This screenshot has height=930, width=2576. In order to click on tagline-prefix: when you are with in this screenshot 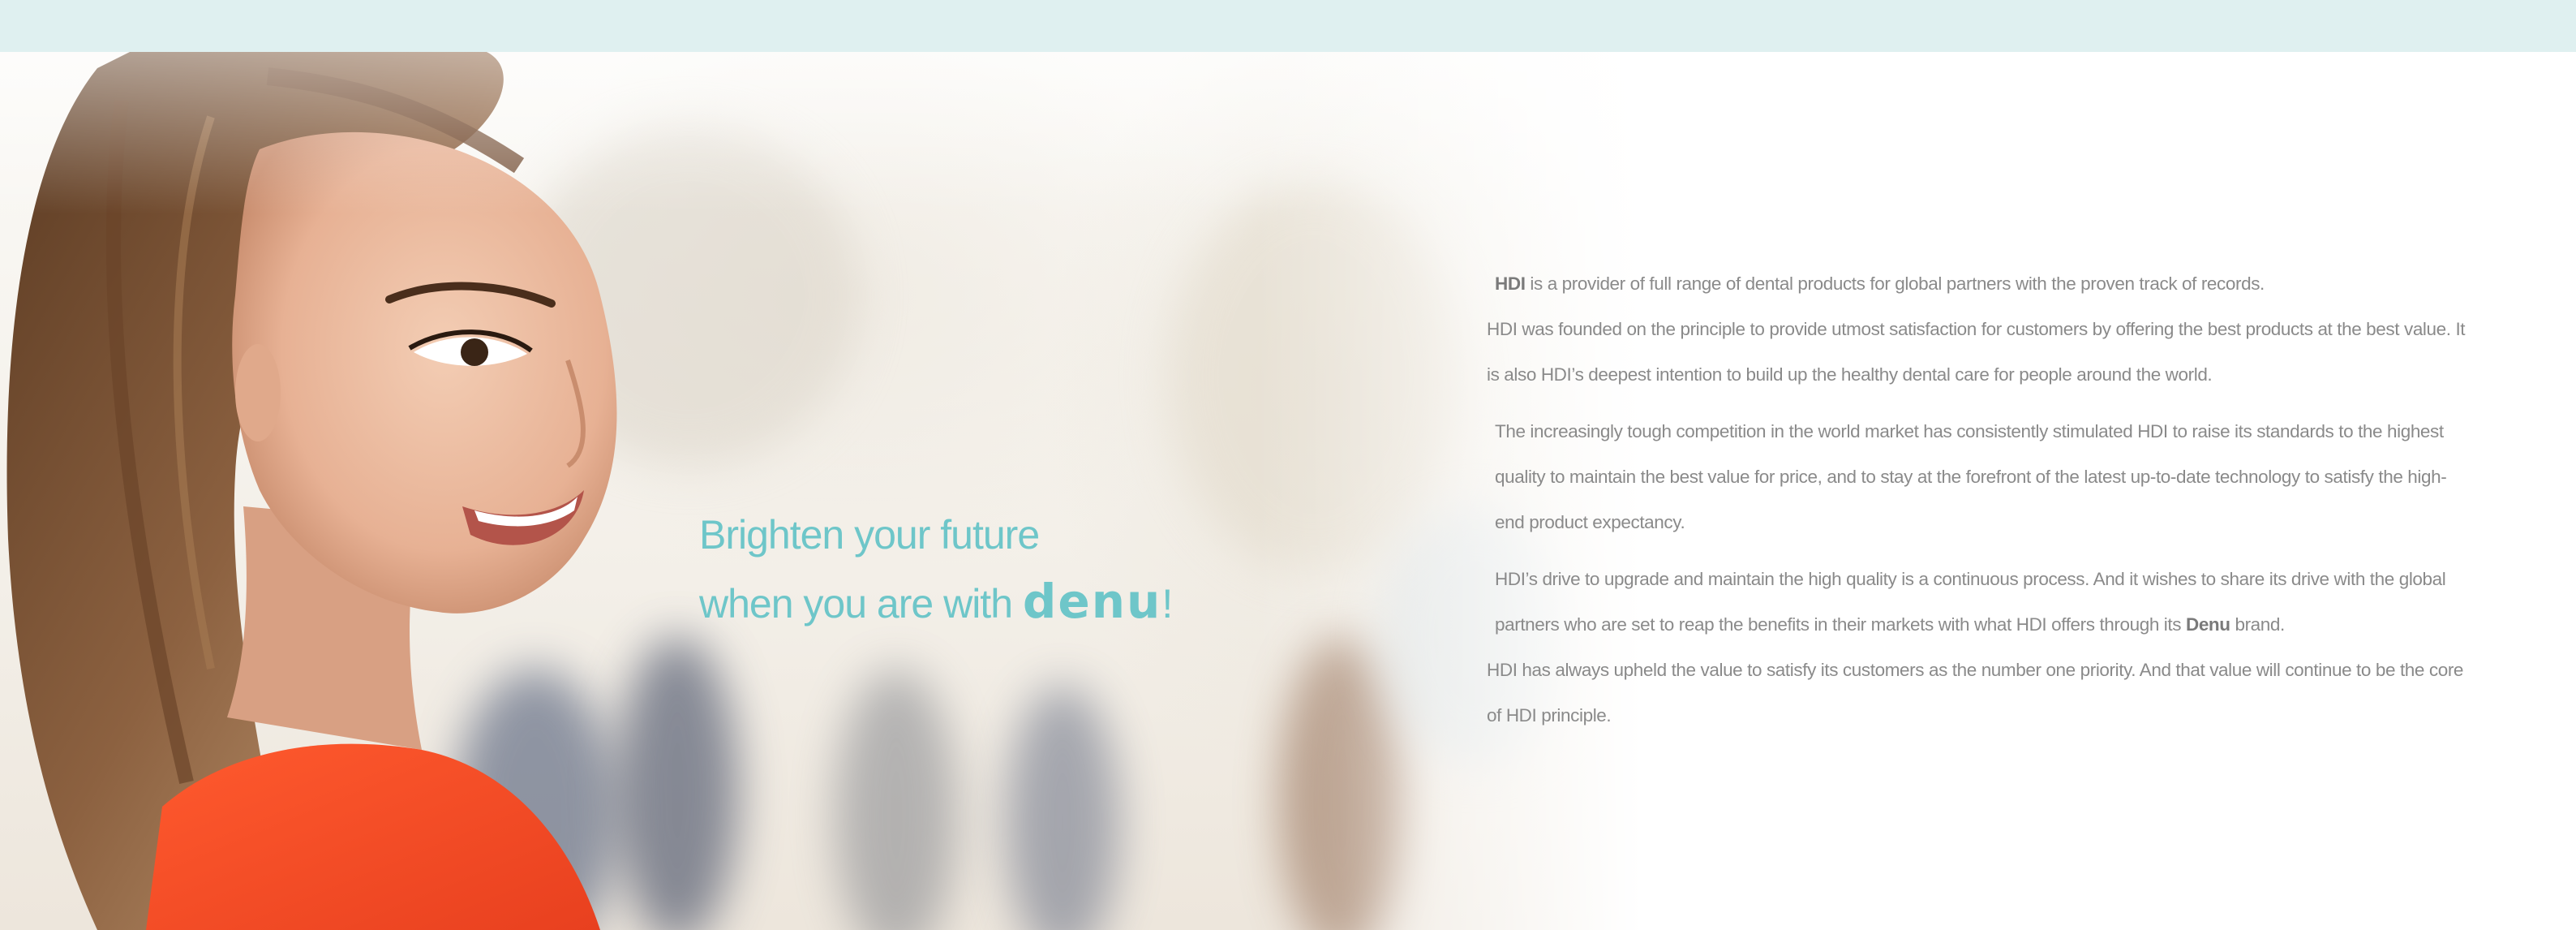, I will do `click(861, 603)`.